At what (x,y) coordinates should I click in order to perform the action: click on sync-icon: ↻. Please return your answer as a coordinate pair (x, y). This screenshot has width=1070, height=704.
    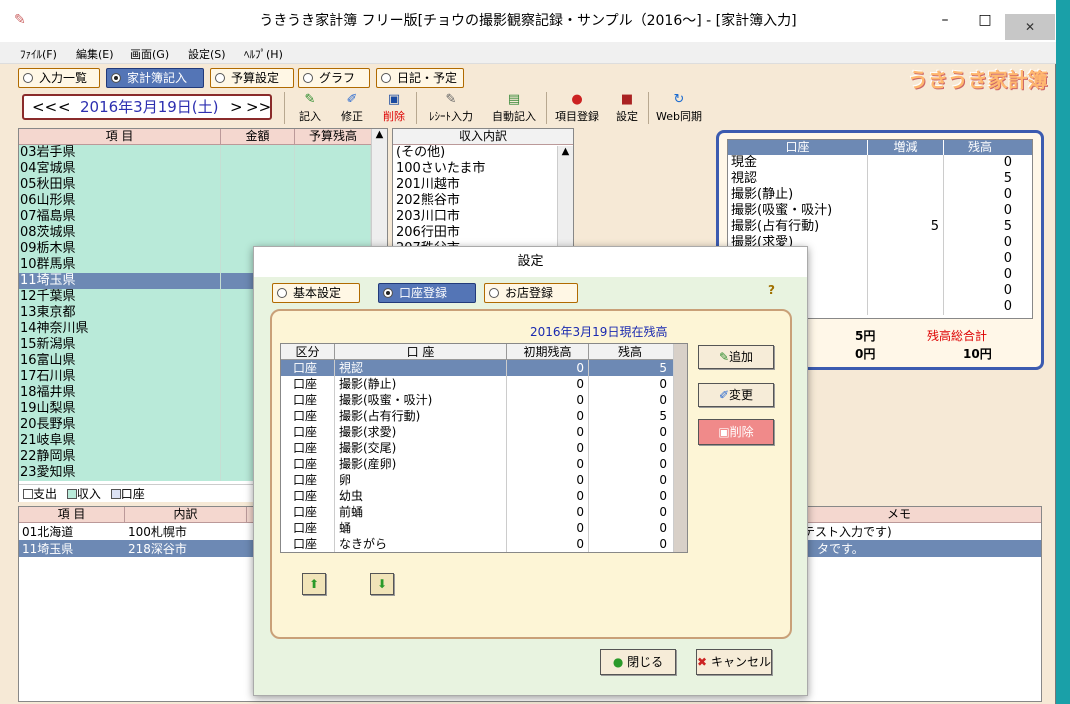
    Looking at the image, I should click on (679, 99).